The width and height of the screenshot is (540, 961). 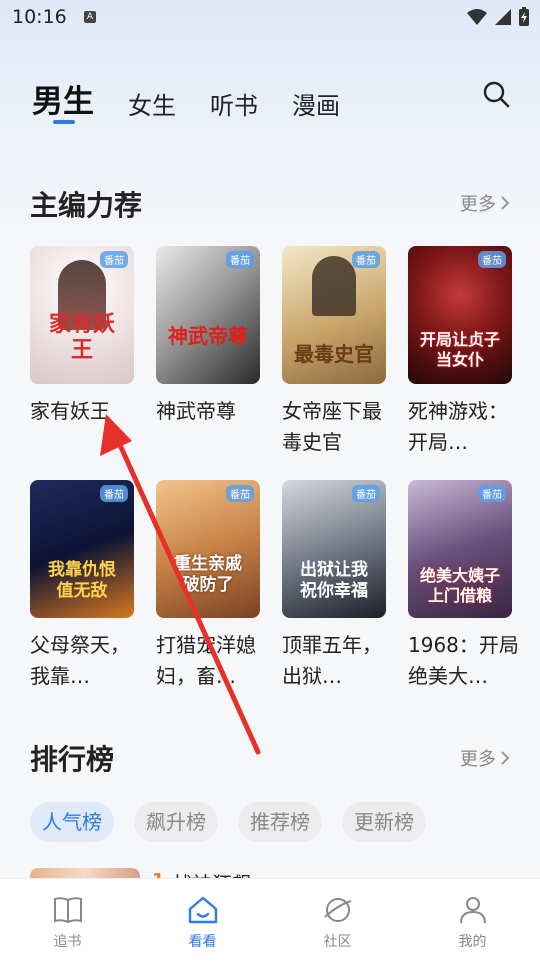 I want to click on book-title: 家有妖王, so click(x=70, y=411).